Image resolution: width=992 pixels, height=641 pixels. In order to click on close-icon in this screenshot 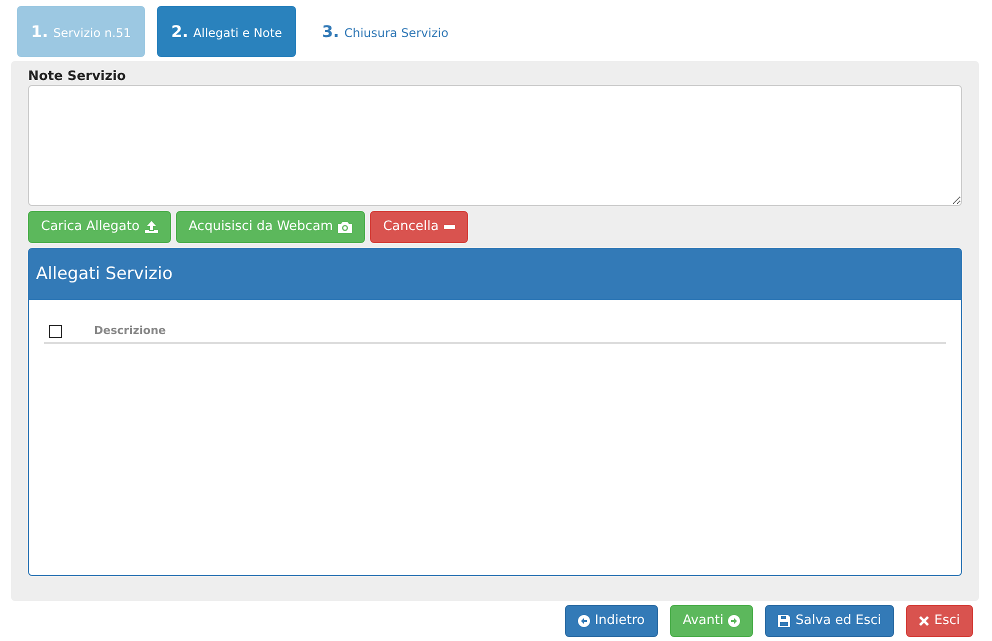, I will do `click(924, 621)`.